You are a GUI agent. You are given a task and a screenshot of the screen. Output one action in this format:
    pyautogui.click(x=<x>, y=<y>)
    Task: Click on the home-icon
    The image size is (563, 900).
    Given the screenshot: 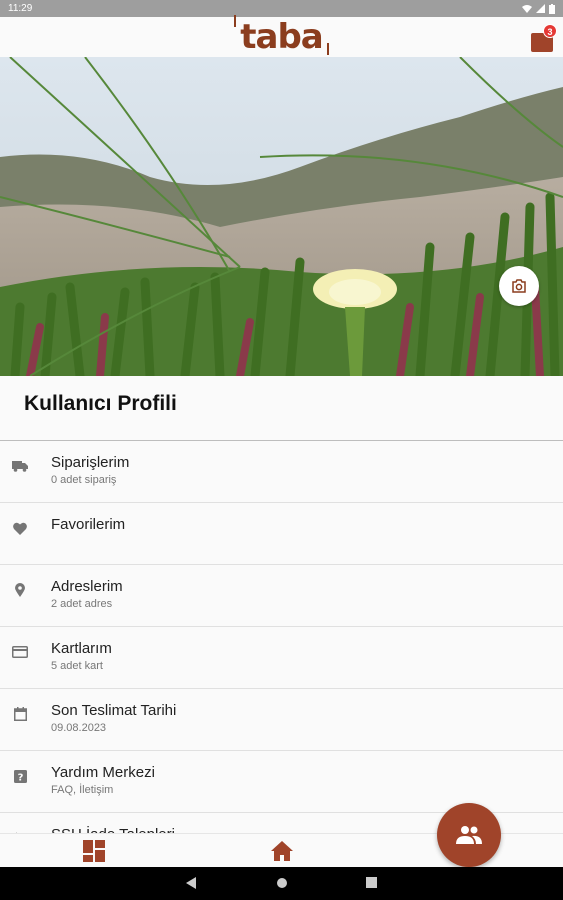 What is the action you would take?
    pyautogui.click(x=282, y=851)
    